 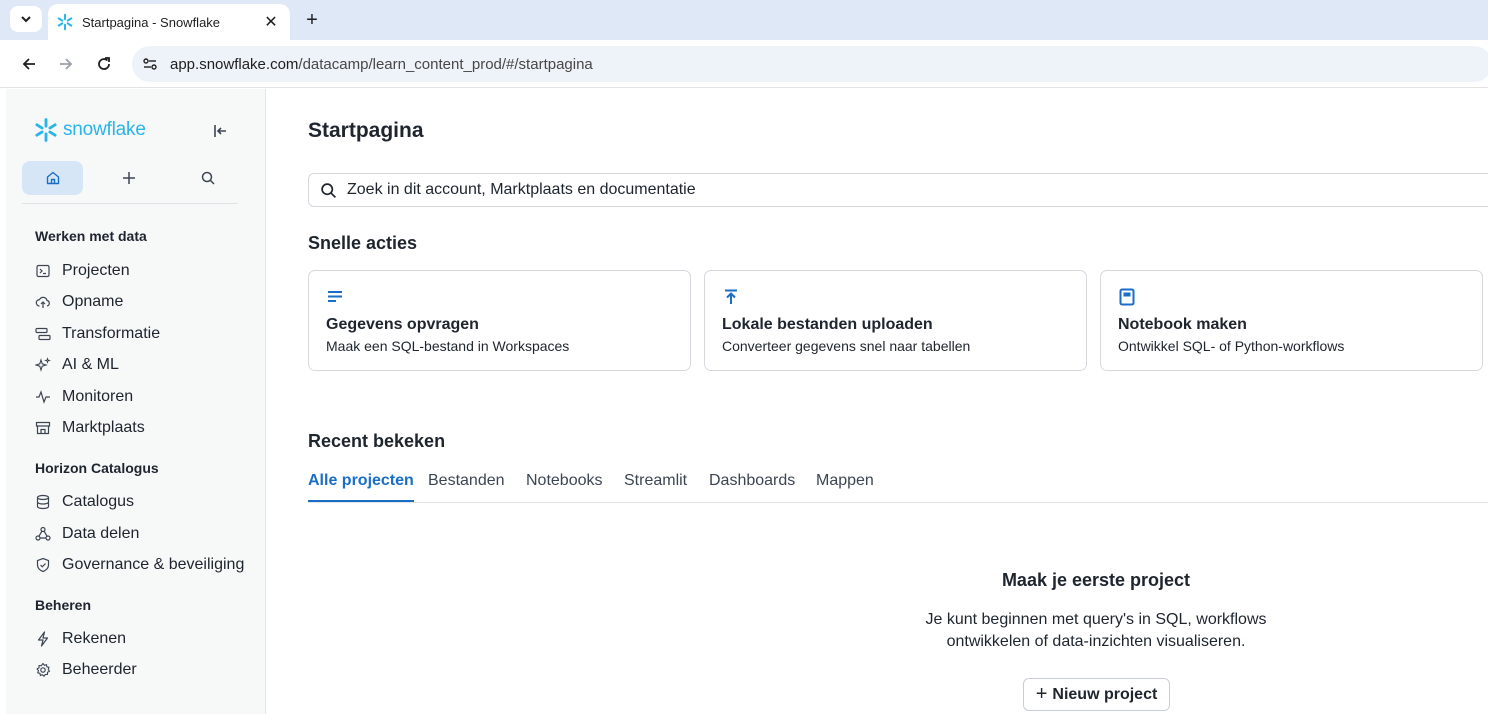 What do you see at coordinates (377, 441) in the screenshot?
I see `recent-heading: Recent bekeken` at bounding box center [377, 441].